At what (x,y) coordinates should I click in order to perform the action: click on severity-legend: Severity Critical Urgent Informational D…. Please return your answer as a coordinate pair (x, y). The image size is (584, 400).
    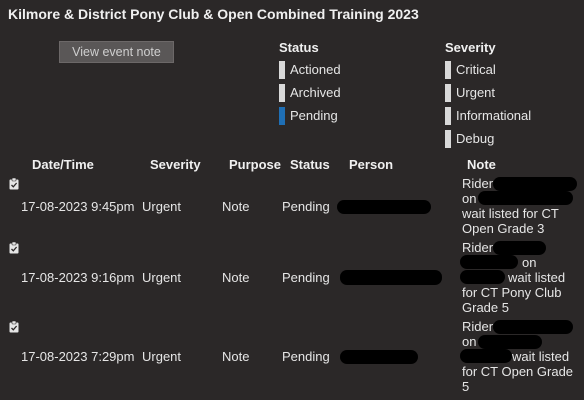
    Looking at the image, I should click on (488, 95).